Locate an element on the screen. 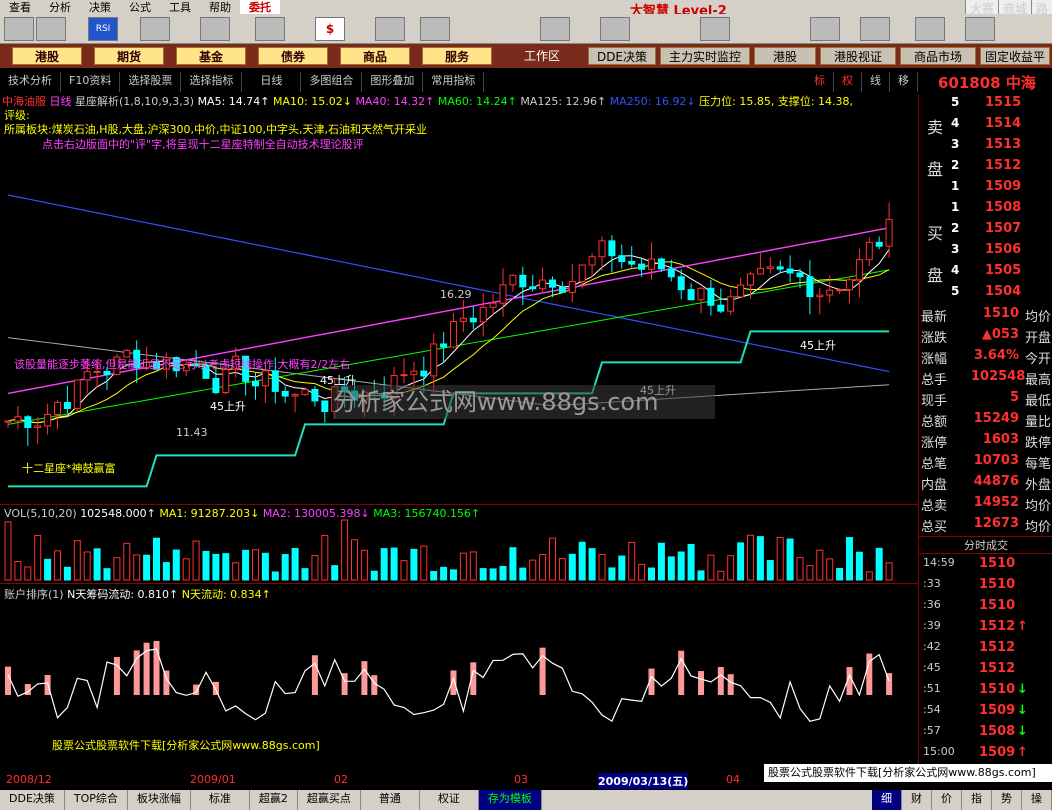 The height and width of the screenshot is (810, 1052). tab-move: 移 is located at coordinates (904, 82).